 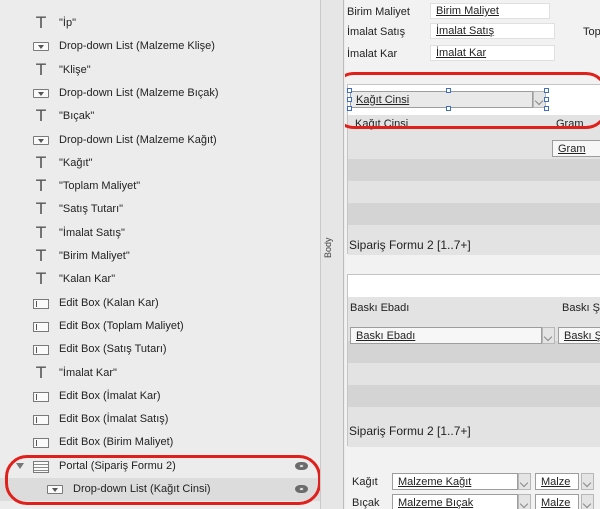 What do you see at coordinates (121, 325) in the screenshot?
I see `object-list-item-label: Edit Box (Toplam Maliyet)` at bounding box center [121, 325].